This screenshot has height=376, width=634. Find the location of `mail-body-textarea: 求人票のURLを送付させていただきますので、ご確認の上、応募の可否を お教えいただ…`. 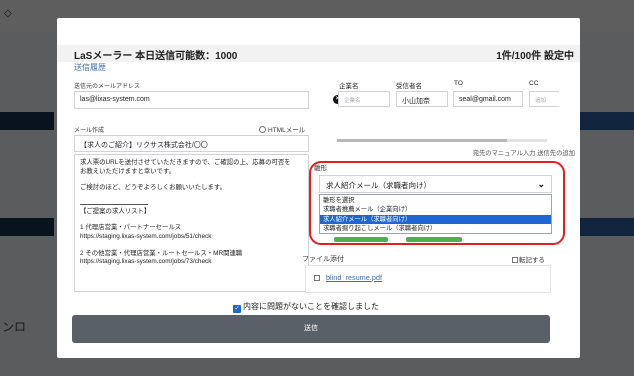

mail-body-textarea: 求人票のURLを送付させていただきますので、ご確認の上、応募の可否を お教えいただ… is located at coordinates (191, 223).